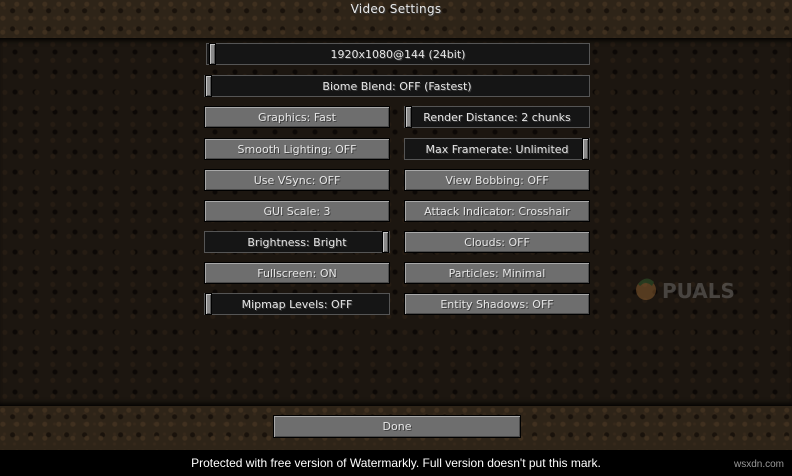  I want to click on clouds-button: Clouds: OFF, so click(497, 242).